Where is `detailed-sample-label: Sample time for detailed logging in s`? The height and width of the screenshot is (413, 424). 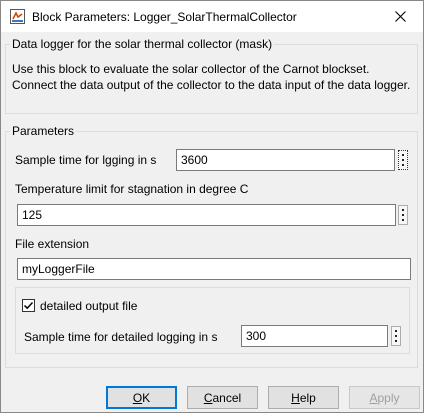
detailed-sample-label: Sample time for detailed logging in s is located at coordinates (121, 337).